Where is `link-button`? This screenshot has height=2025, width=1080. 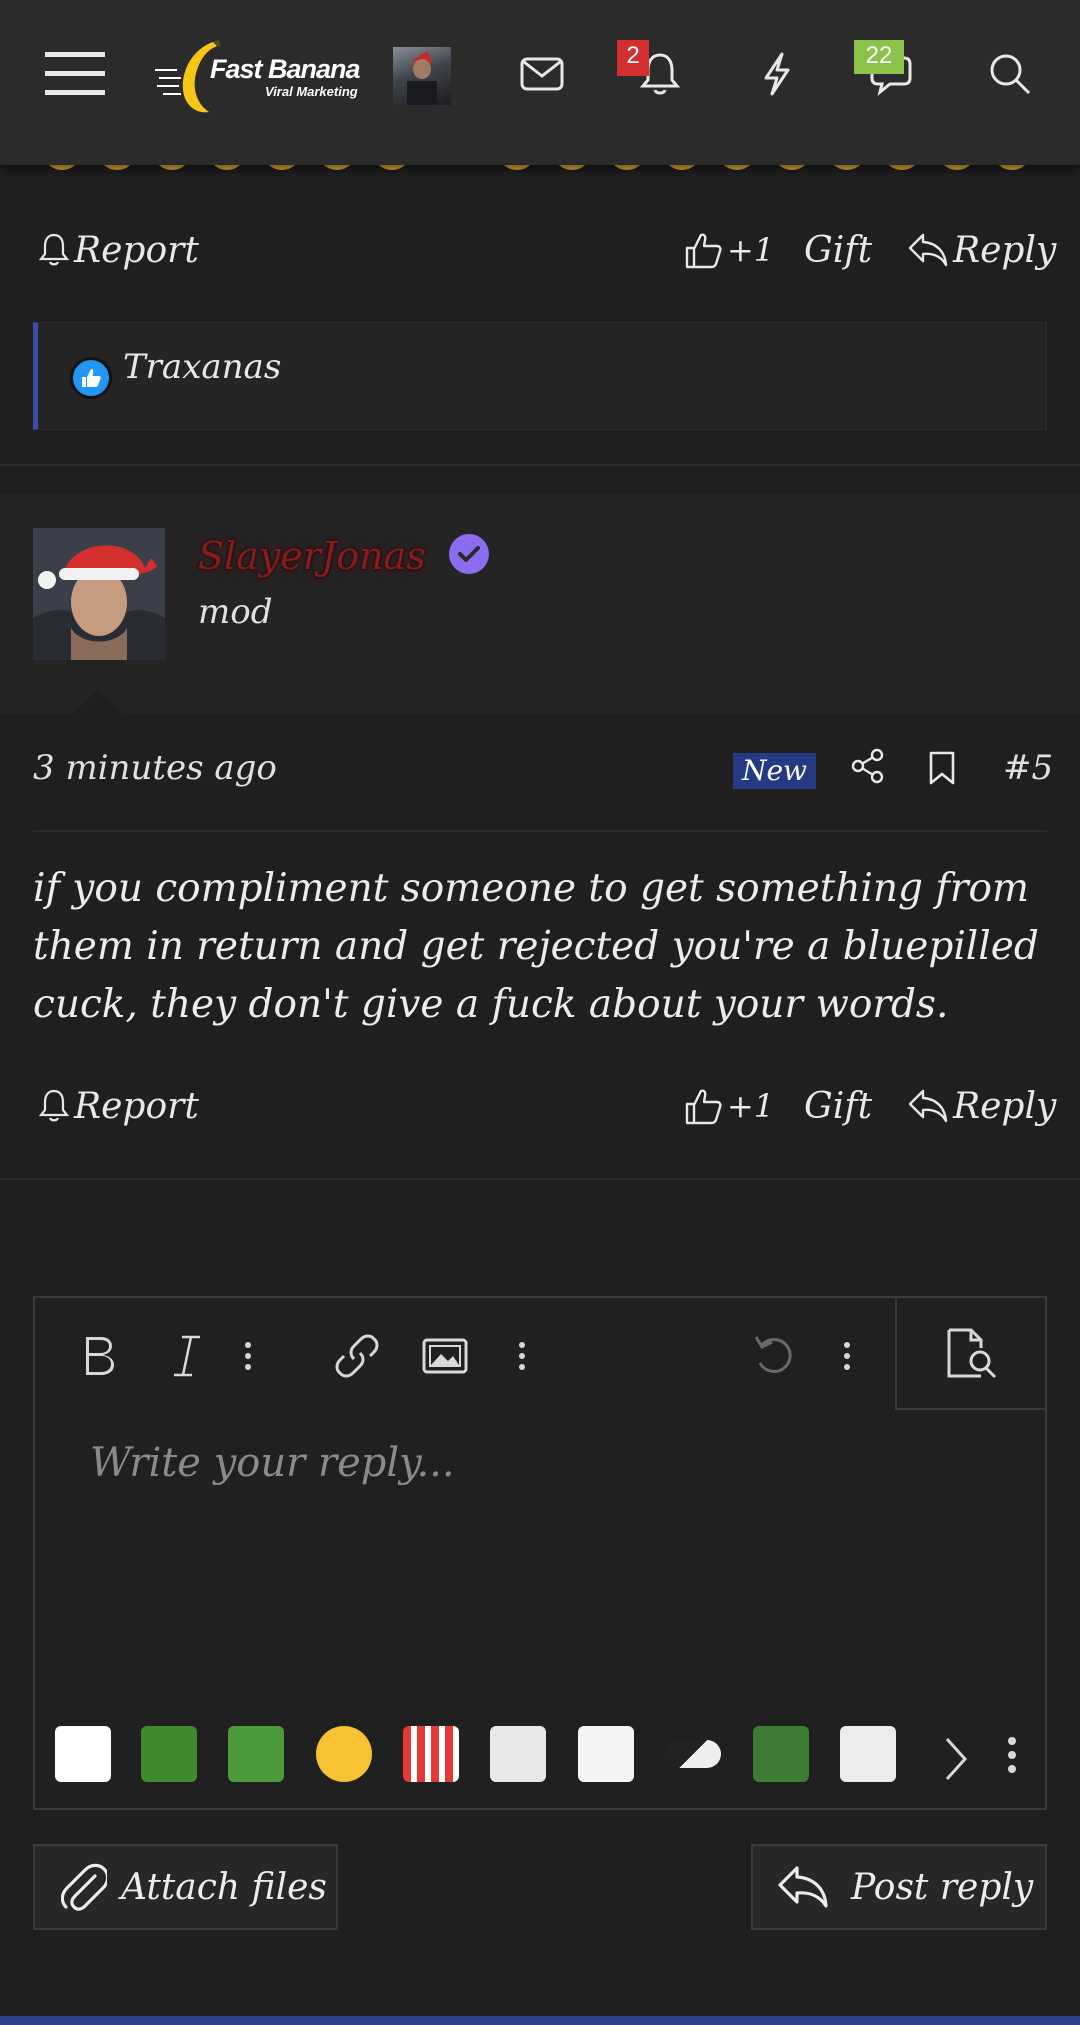 link-button is located at coordinates (357, 1356).